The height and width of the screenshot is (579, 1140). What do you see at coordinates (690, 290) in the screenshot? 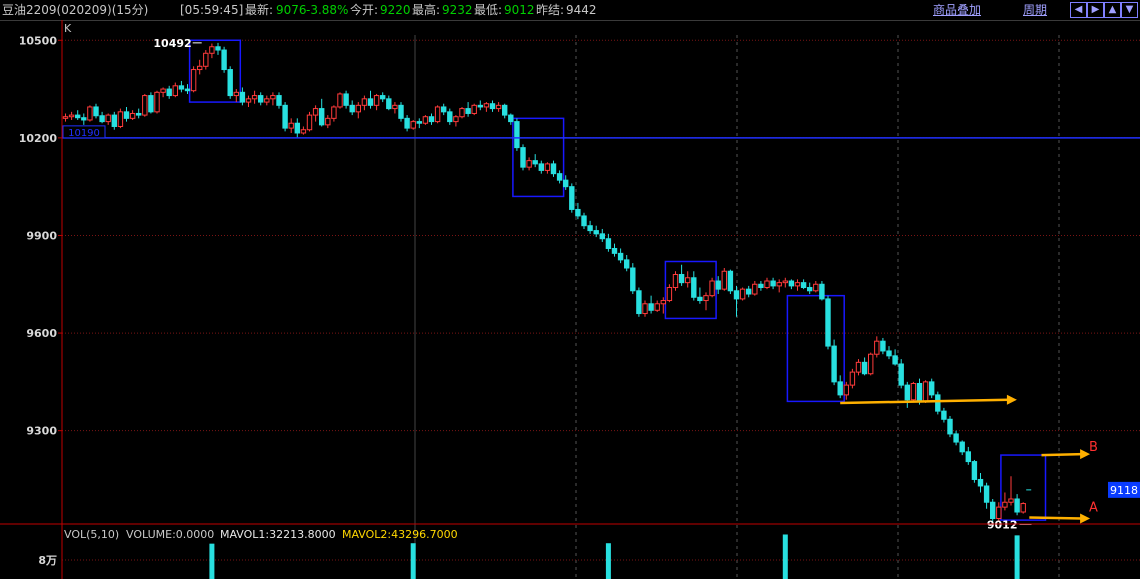
I see `range-box` at bounding box center [690, 290].